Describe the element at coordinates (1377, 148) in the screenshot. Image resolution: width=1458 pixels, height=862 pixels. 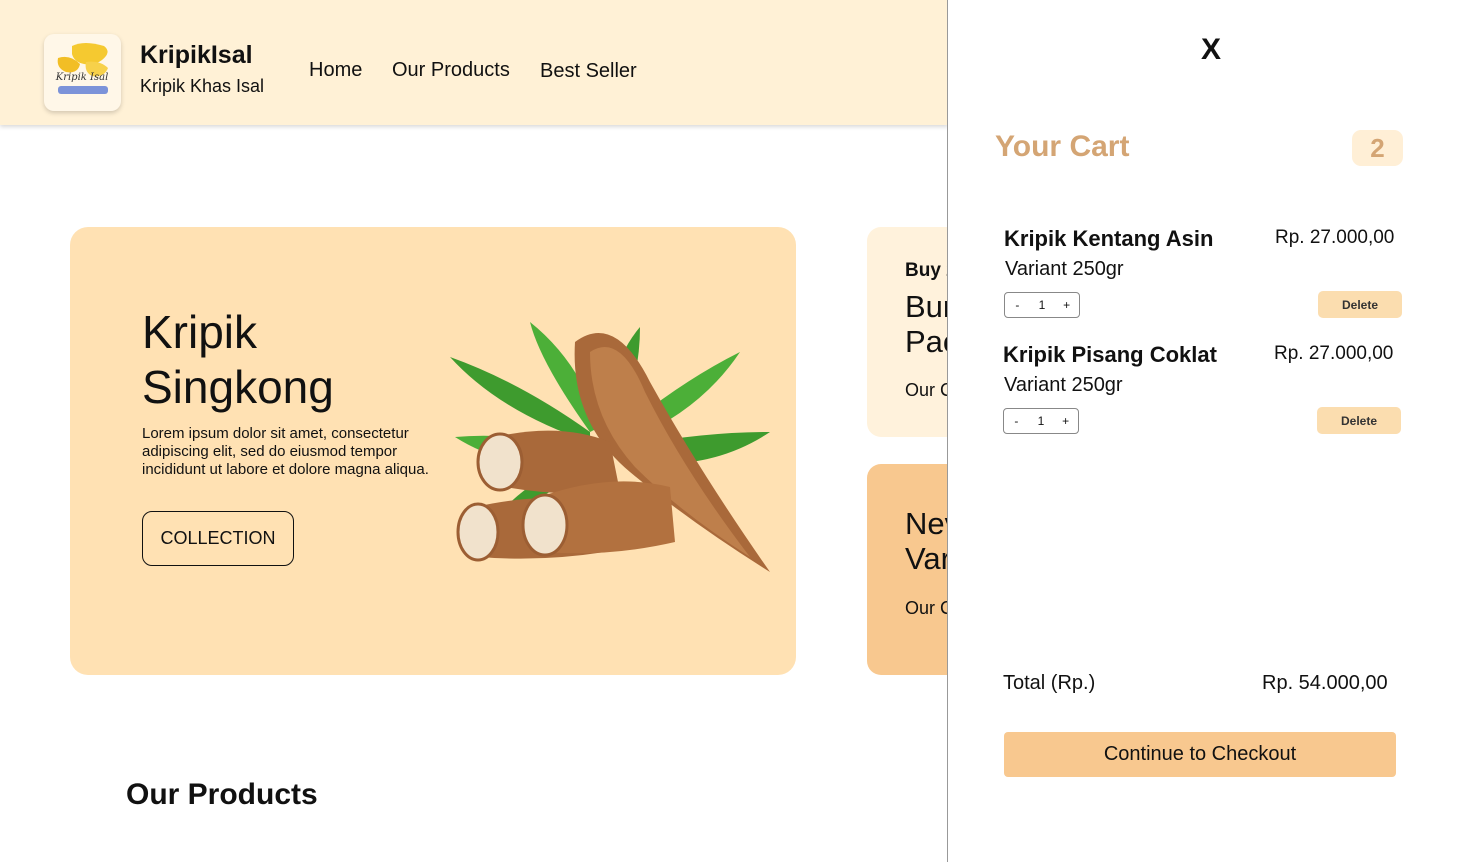
I see `cart-count-badge: 2` at that location.